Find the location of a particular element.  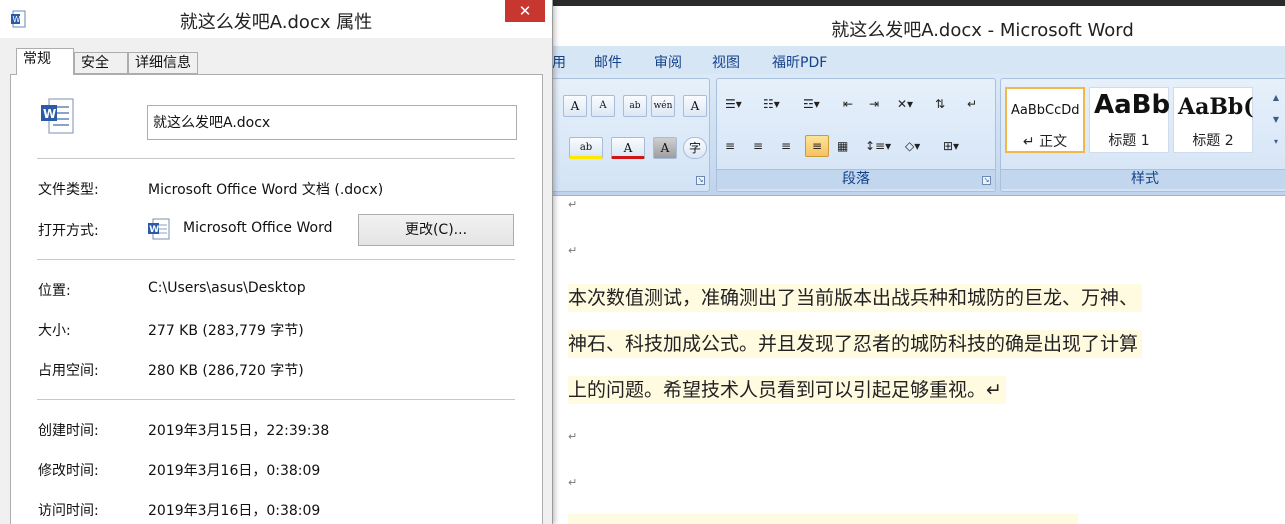

close-button: ✕ is located at coordinates (525, 11).